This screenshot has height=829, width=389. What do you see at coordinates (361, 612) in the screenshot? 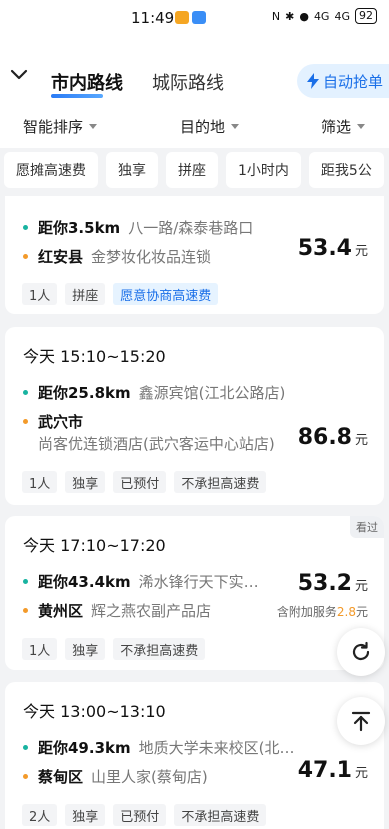
I see `extra-service-unit: 元` at bounding box center [361, 612].